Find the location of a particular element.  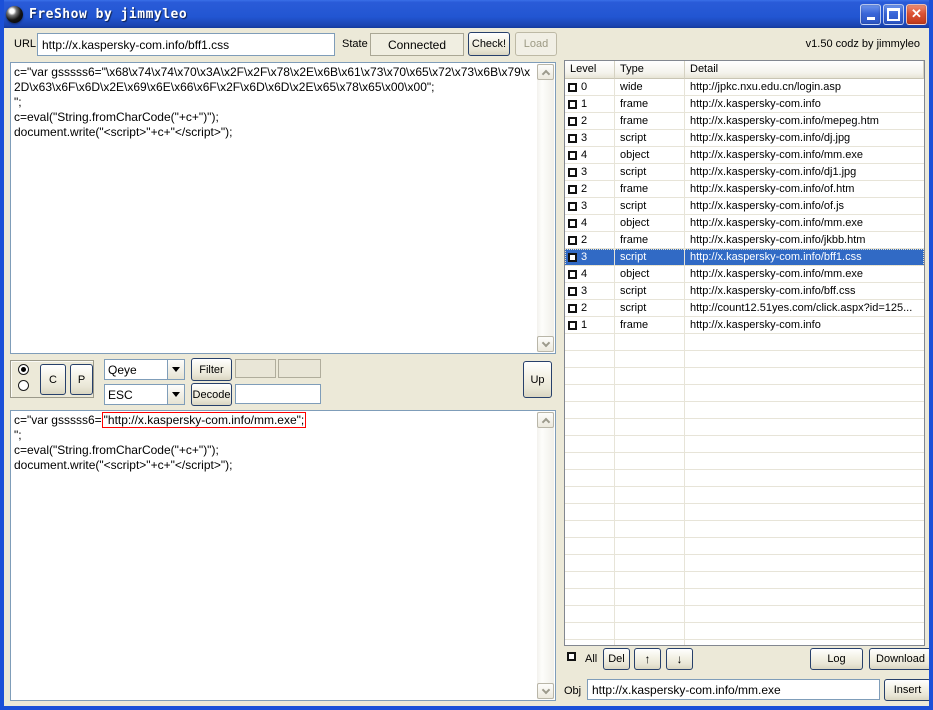

state-value: Connected is located at coordinates (417, 44).